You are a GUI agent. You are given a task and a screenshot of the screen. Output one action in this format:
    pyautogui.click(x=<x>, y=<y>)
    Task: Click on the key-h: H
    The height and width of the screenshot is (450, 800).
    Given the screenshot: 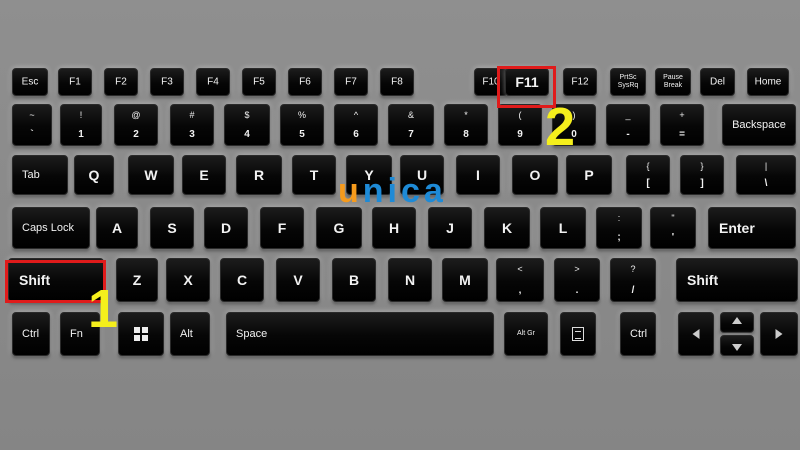 What is the action you would take?
    pyautogui.click(x=394, y=228)
    